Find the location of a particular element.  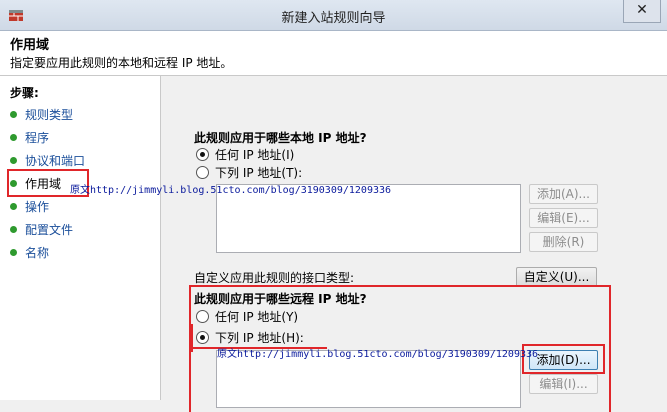

close-button: ✕ is located at coordinates (642, 11).